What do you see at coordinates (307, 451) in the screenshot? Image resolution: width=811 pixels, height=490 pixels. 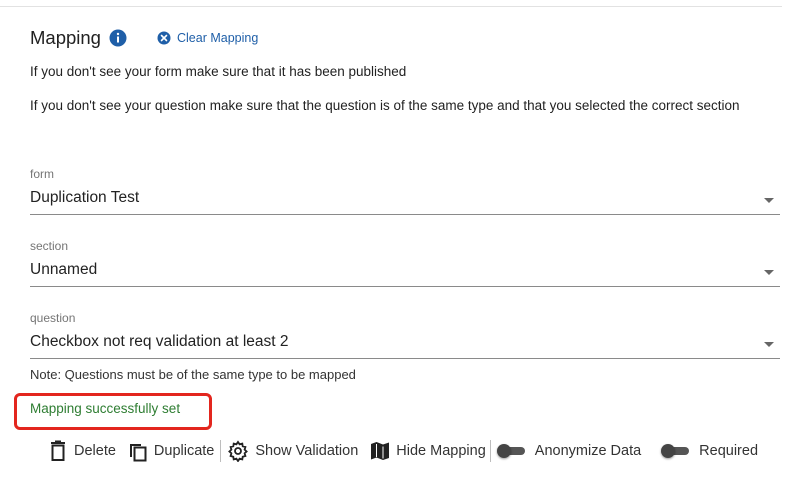 I see `show-validation-label: Show Validation` at bounding box center [307, 451].